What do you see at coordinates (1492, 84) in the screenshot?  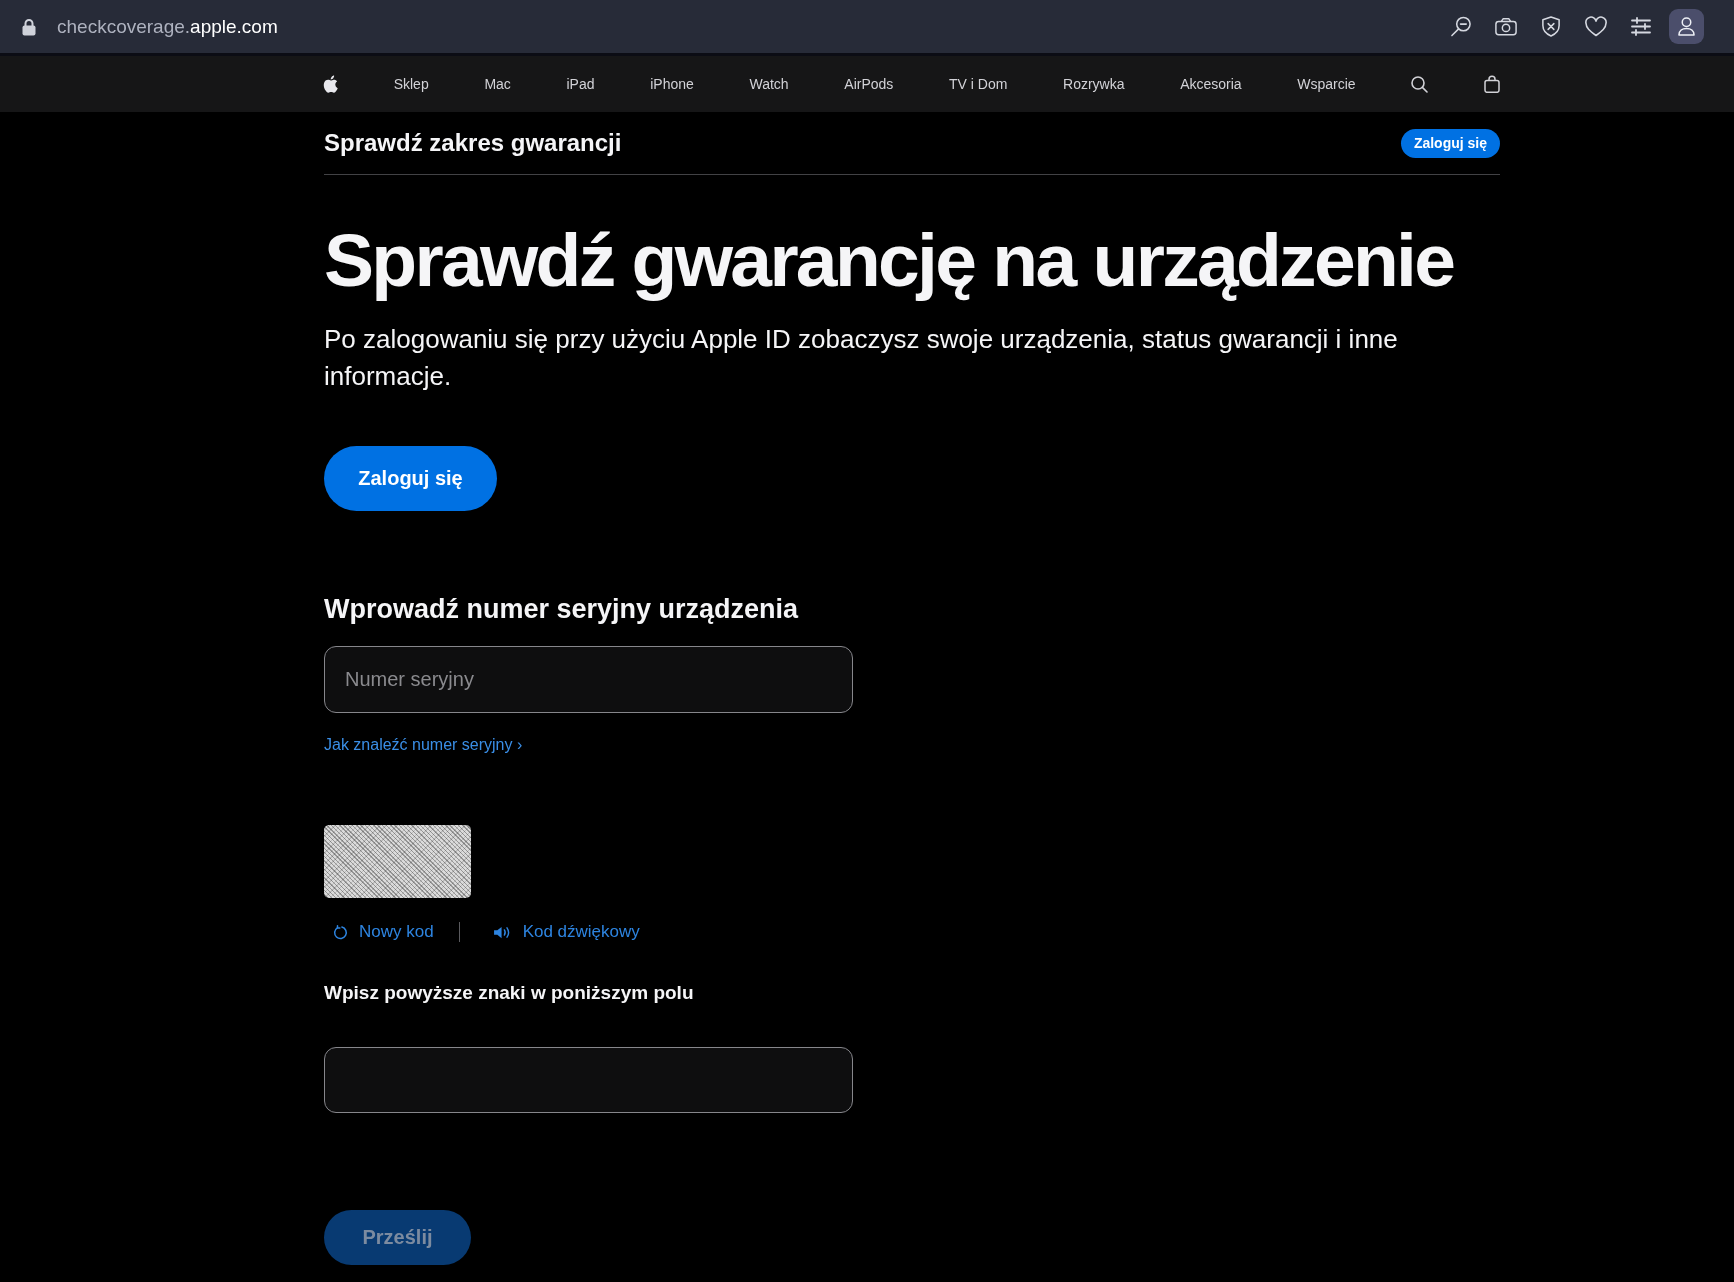 I see `bag-icon` at bounding box center [1492, 84].